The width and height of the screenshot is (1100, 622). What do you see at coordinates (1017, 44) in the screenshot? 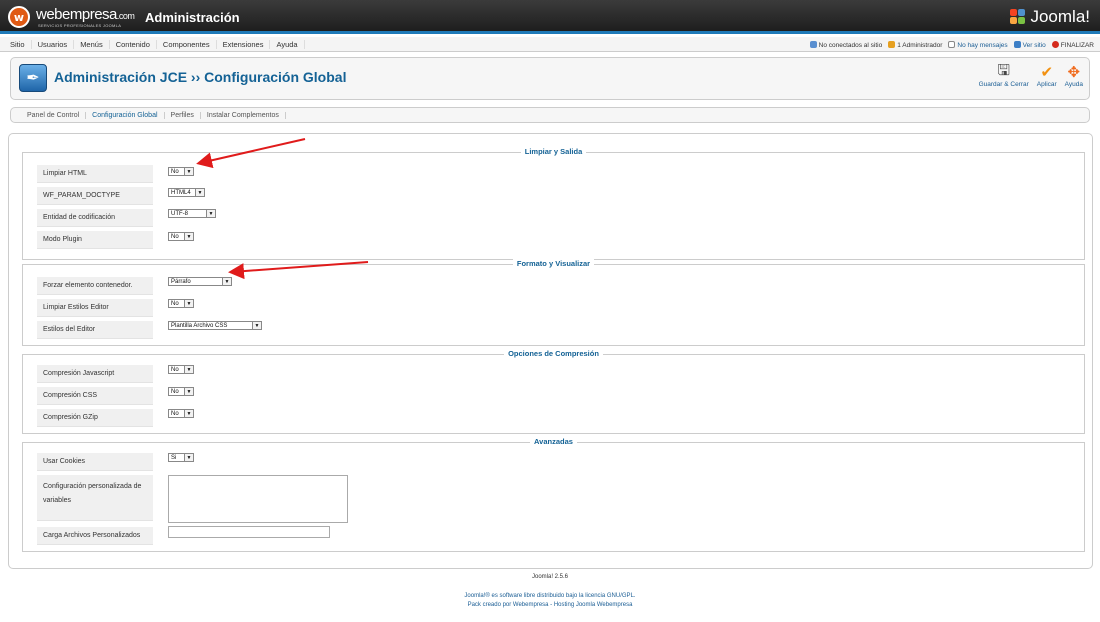
I see `monitor-icon` at bounding box center [1017, 44].